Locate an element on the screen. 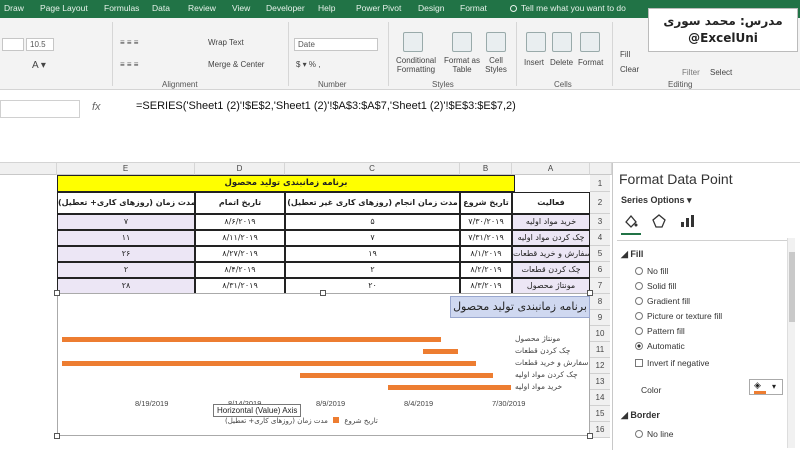 The width and height of the screenshot is (800, 450). invert-if-negative-checkbox: Invert if negative is located at coordinates (672, 363).